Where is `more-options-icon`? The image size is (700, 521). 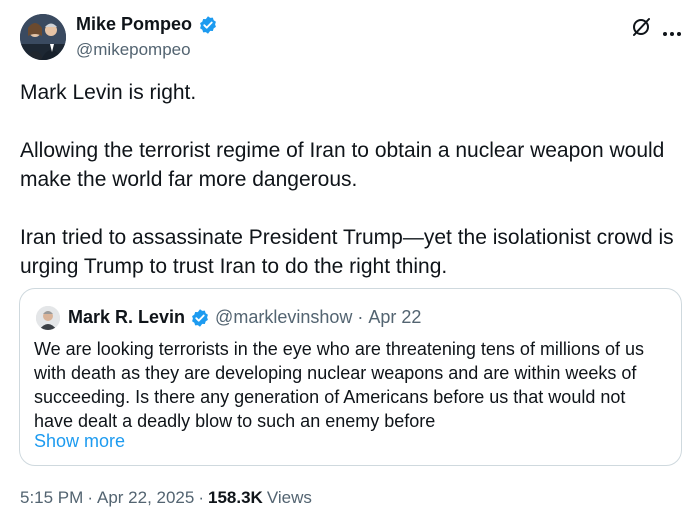 more-options-icon is located at coordinates (672, 30).